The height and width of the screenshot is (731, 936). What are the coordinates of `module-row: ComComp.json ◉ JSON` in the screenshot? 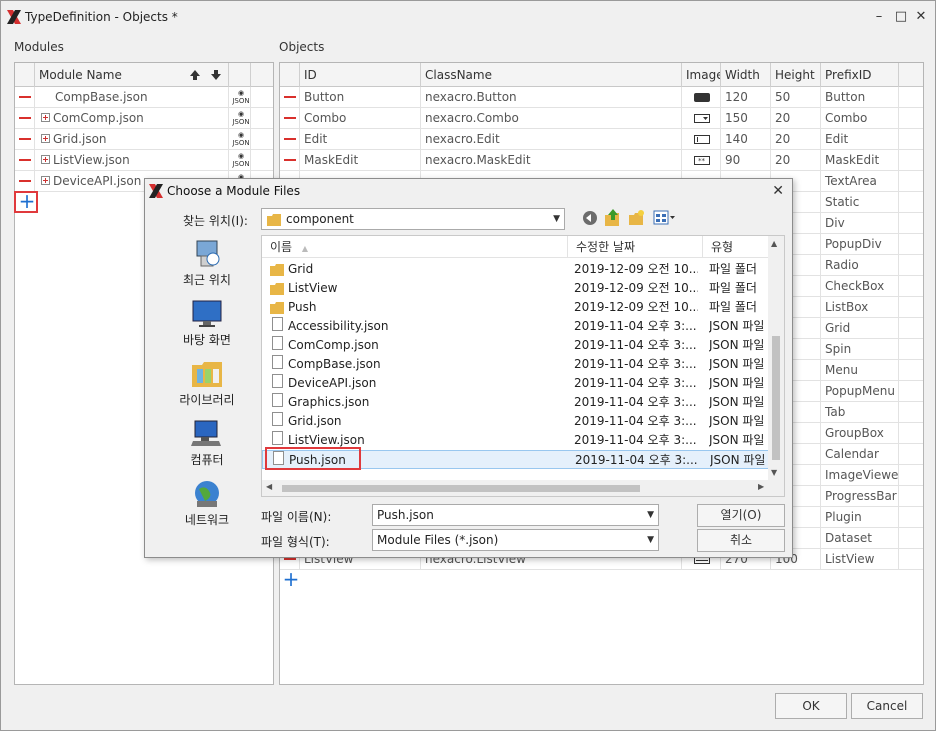 It's located at (144, 118).